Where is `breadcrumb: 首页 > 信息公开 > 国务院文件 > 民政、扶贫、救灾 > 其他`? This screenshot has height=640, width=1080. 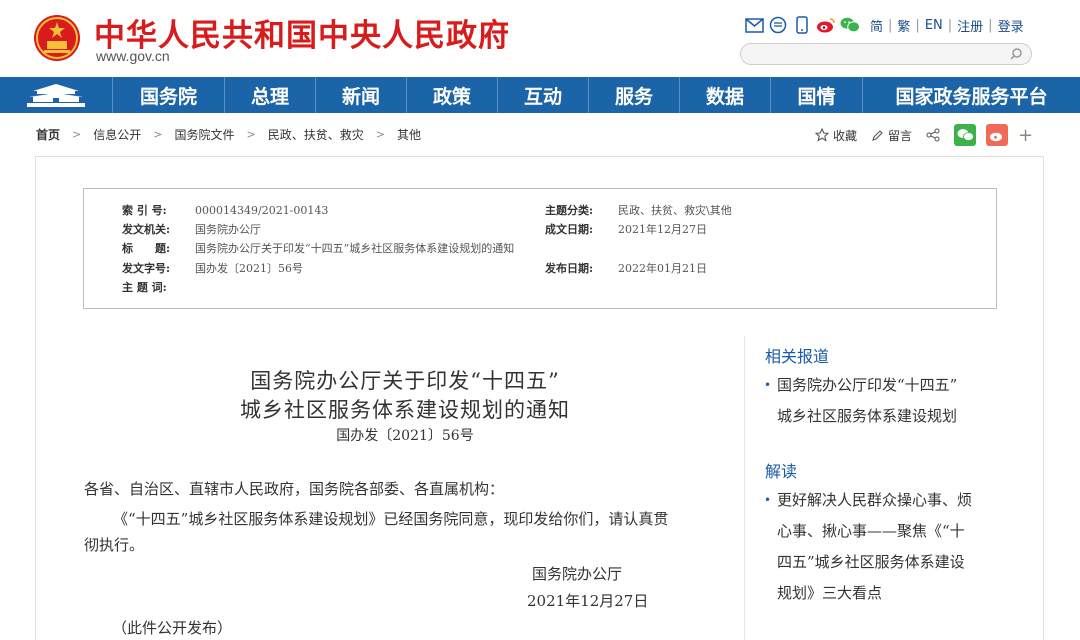 breadcrumb: 首页 > 信息公开 > 国务院文件 > 民政、扶贫、救灾 > 其他 is located at coordinates (228, 134).